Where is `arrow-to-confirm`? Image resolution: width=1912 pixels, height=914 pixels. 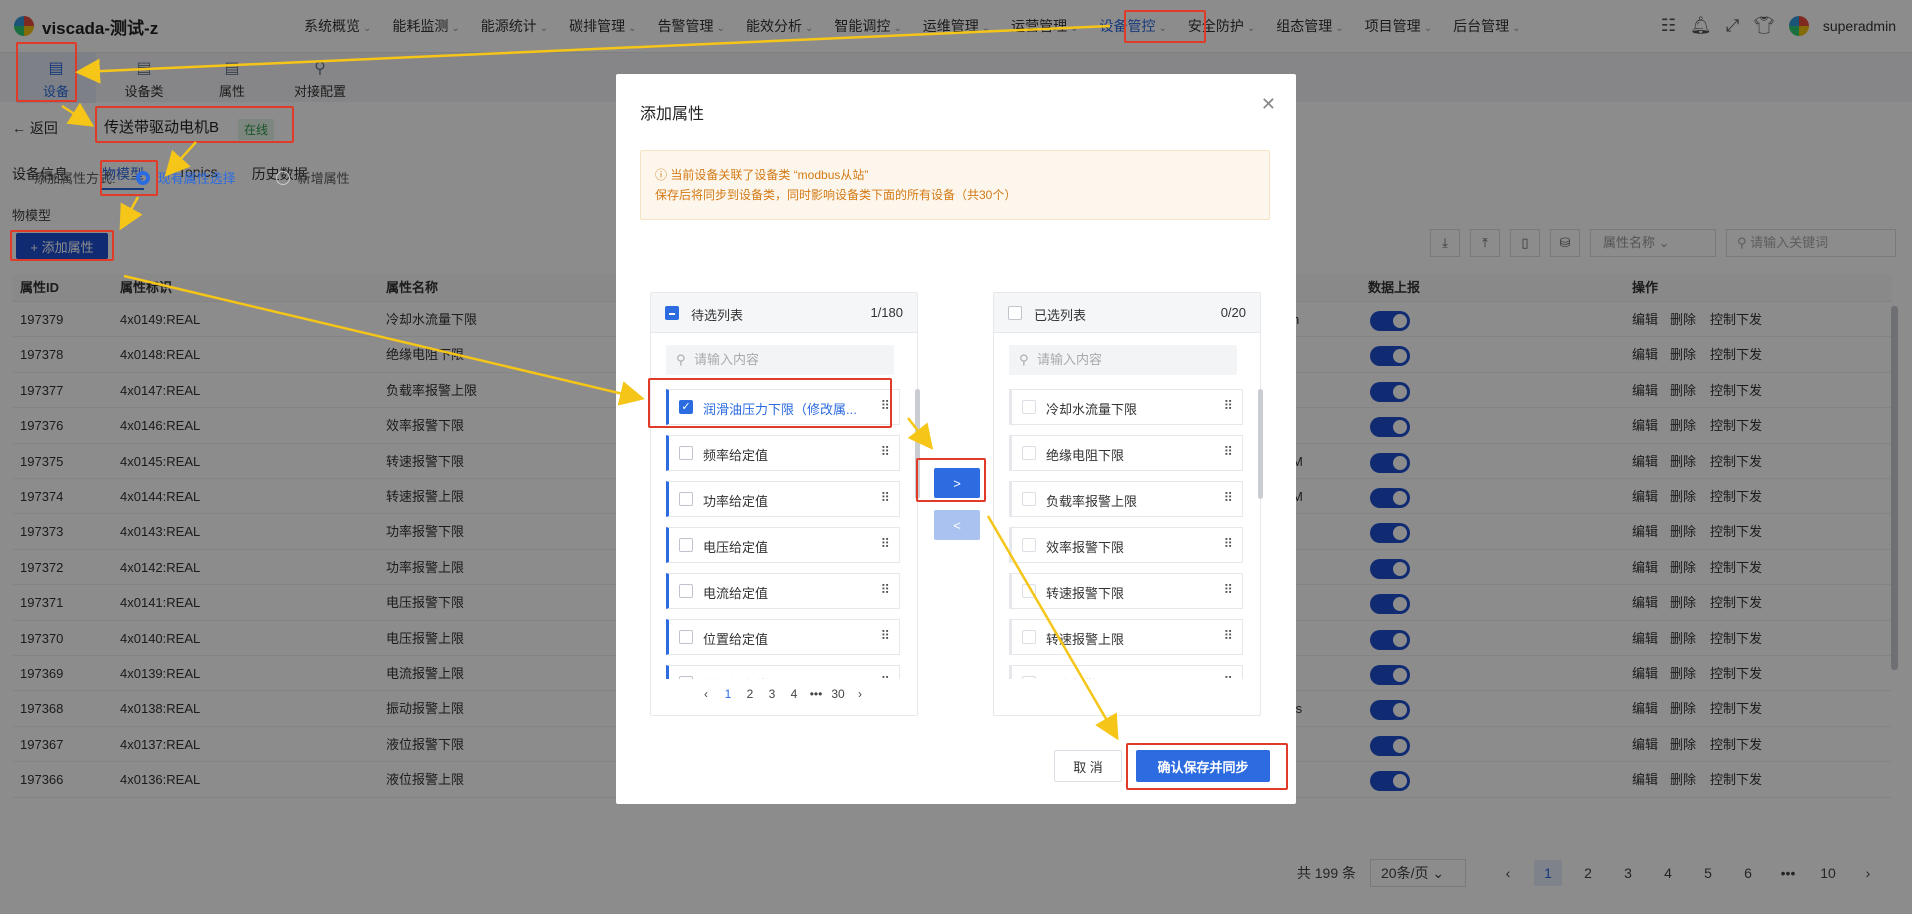 arrow-to-confirm is located at coordinates (1052, 628).